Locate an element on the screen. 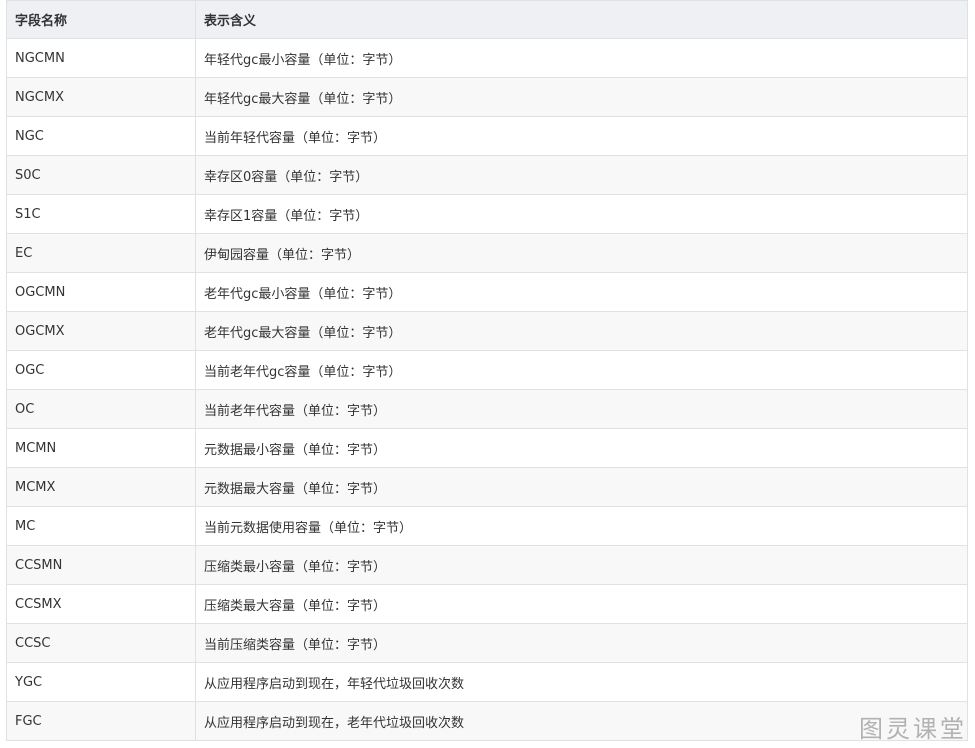  table-row: MCMX 元数据最大容量（单位：字节） is located at coordinates (487, 487).